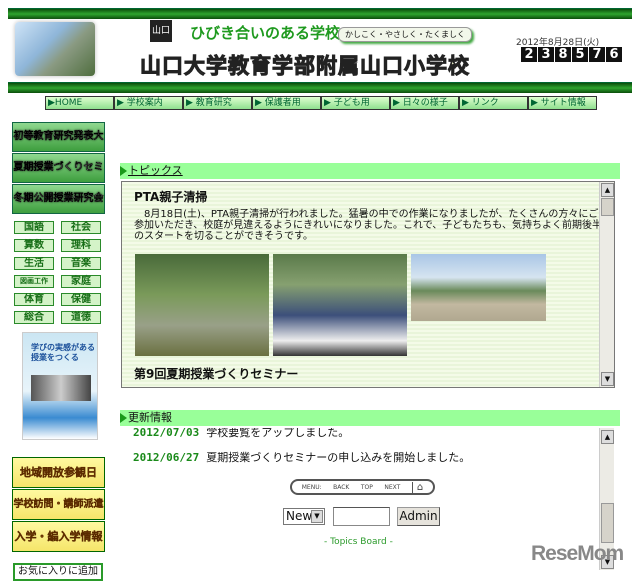 The height and width of the screenshot is (582, 640). What do you see at coordinates (370, 418) in the screenshot?
I see `updates-heading: 更新情報` at bounding box center [370, 418].